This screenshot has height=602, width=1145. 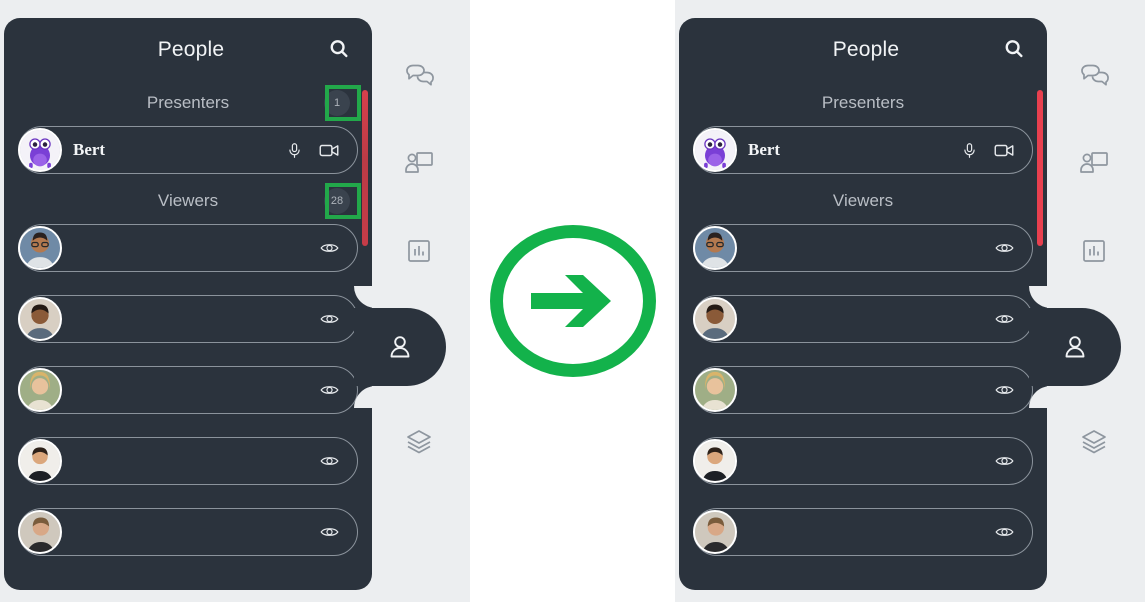 I want to click on arrow-right-circle-icon, so click(x=572, y=301).